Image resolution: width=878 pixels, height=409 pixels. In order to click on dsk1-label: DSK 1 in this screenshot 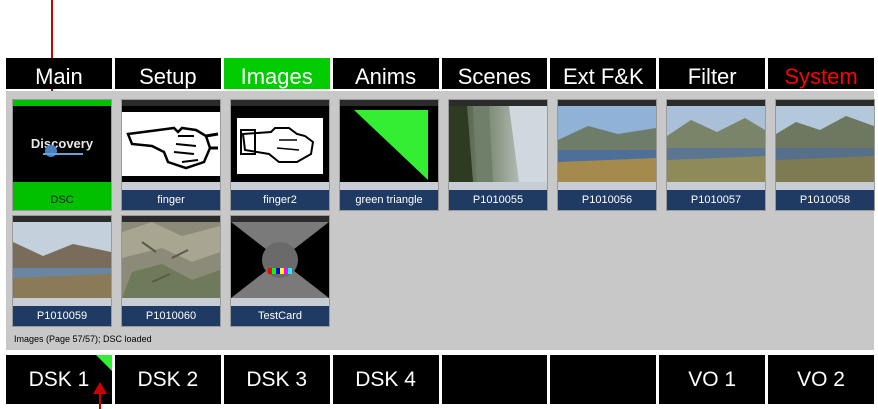, I will do `click(59, 379)`.